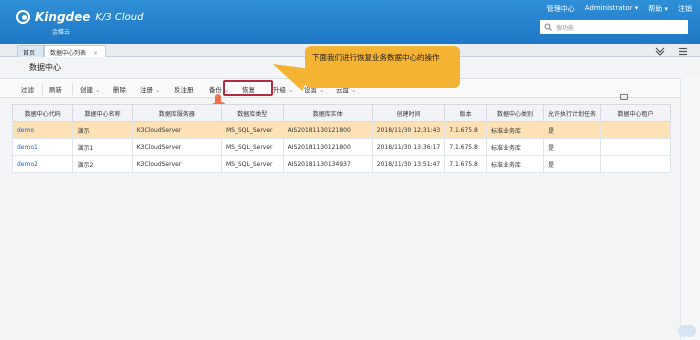 This screenshot has width=700, height=340. Describe the element at coordinates (68, 53) in the screenshot. I see `tab-label: 数据中心列表` at that location.